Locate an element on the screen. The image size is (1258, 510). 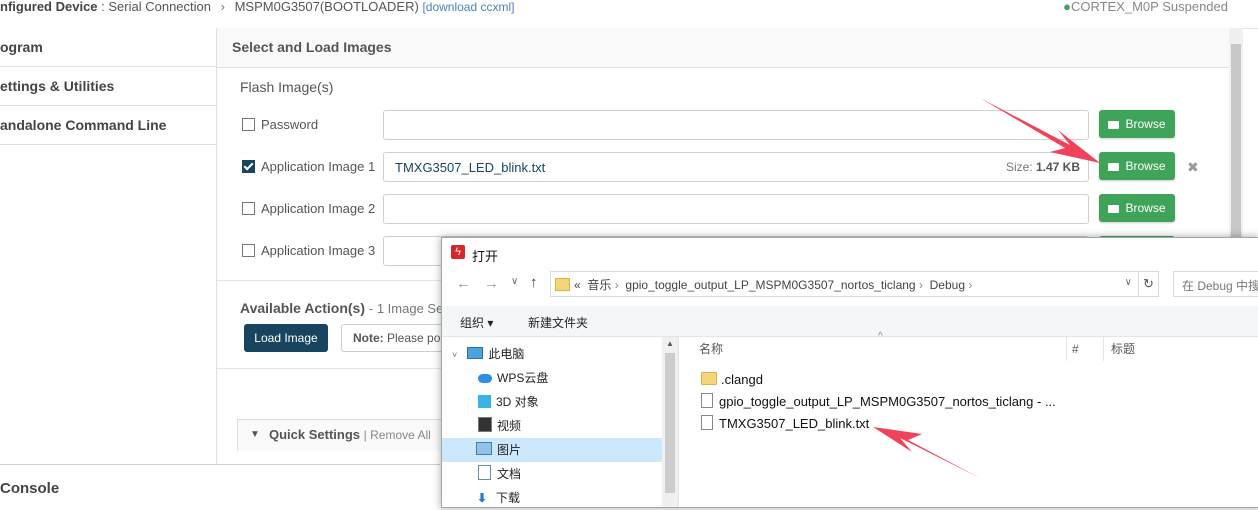
organize-menu: 组织 ▾ is located at coordinates (476, 322).